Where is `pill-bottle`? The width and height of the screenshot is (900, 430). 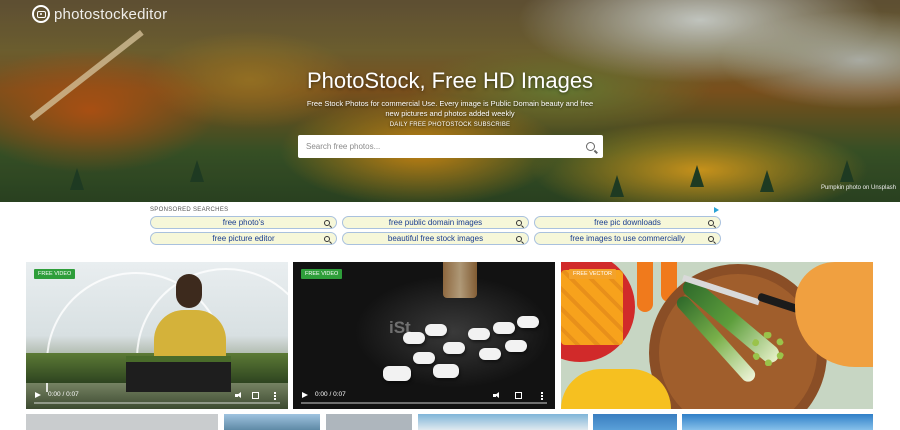
pill-bottle is located at coordinates (460, 280).